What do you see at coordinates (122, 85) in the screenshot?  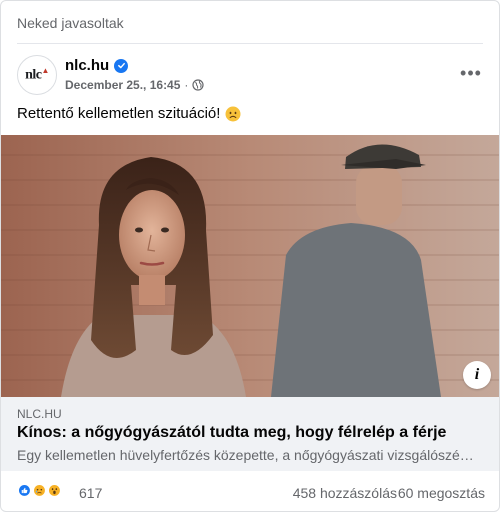 I see `post-timestamp: December 25., 16:45` at bounding box center [122, 85].